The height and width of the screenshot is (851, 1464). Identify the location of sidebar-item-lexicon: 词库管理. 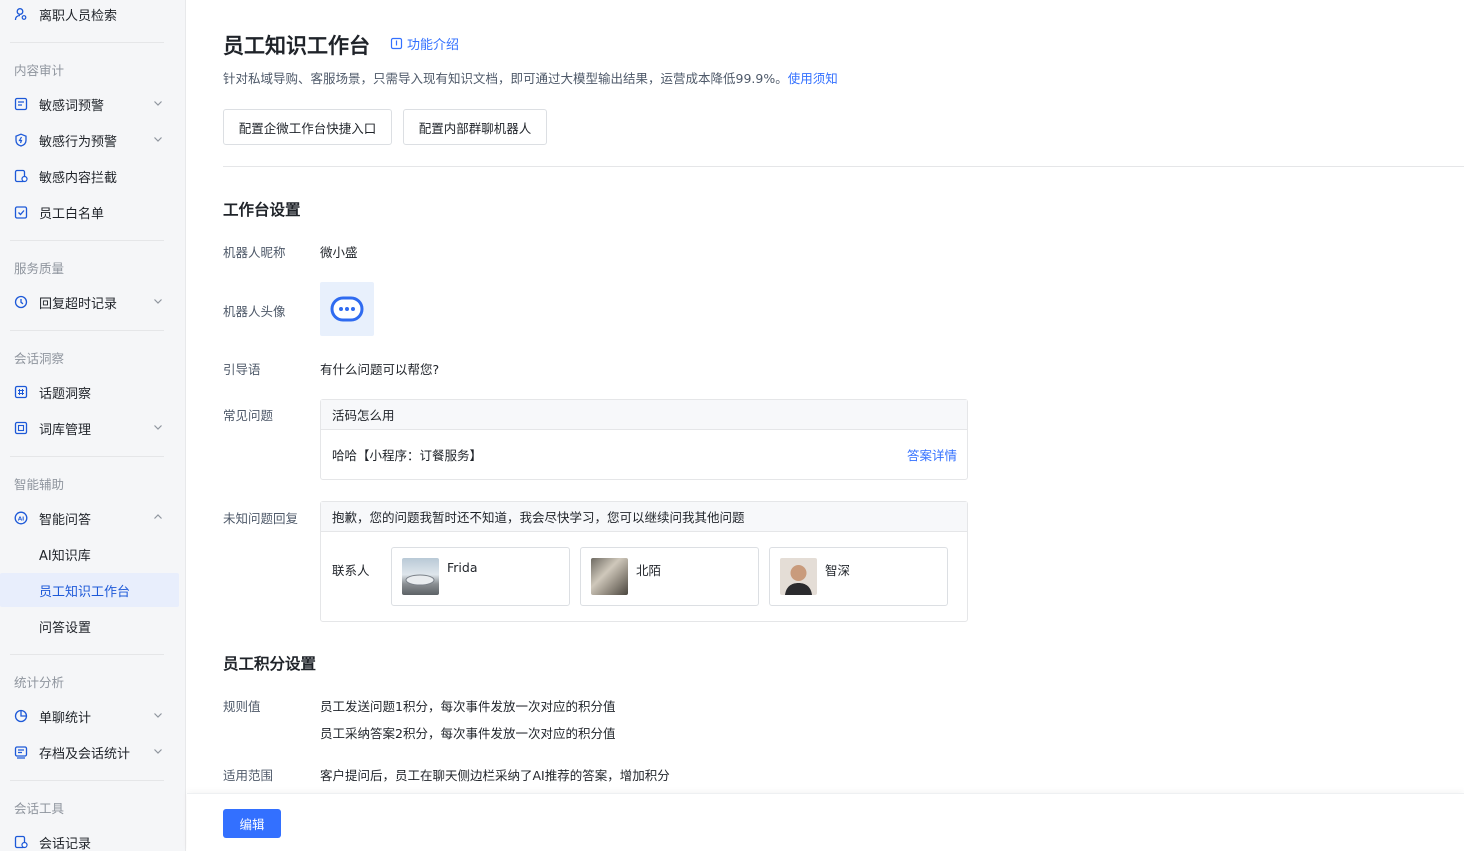
(89, 428).